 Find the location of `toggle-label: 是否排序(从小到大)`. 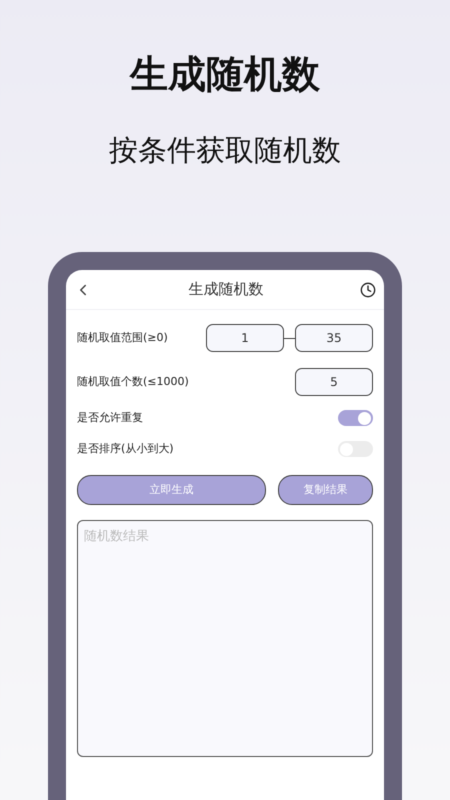

toggle-label: 是否排序(从小到大) is located at coordinates (125, 448).